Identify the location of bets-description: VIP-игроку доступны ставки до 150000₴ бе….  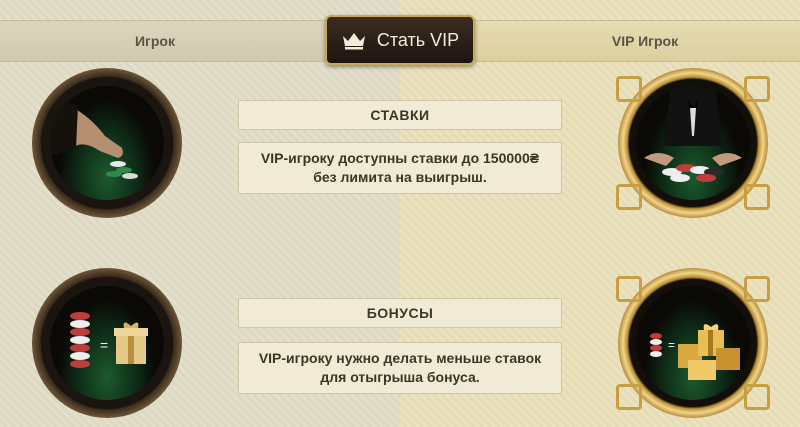
(400, 168).